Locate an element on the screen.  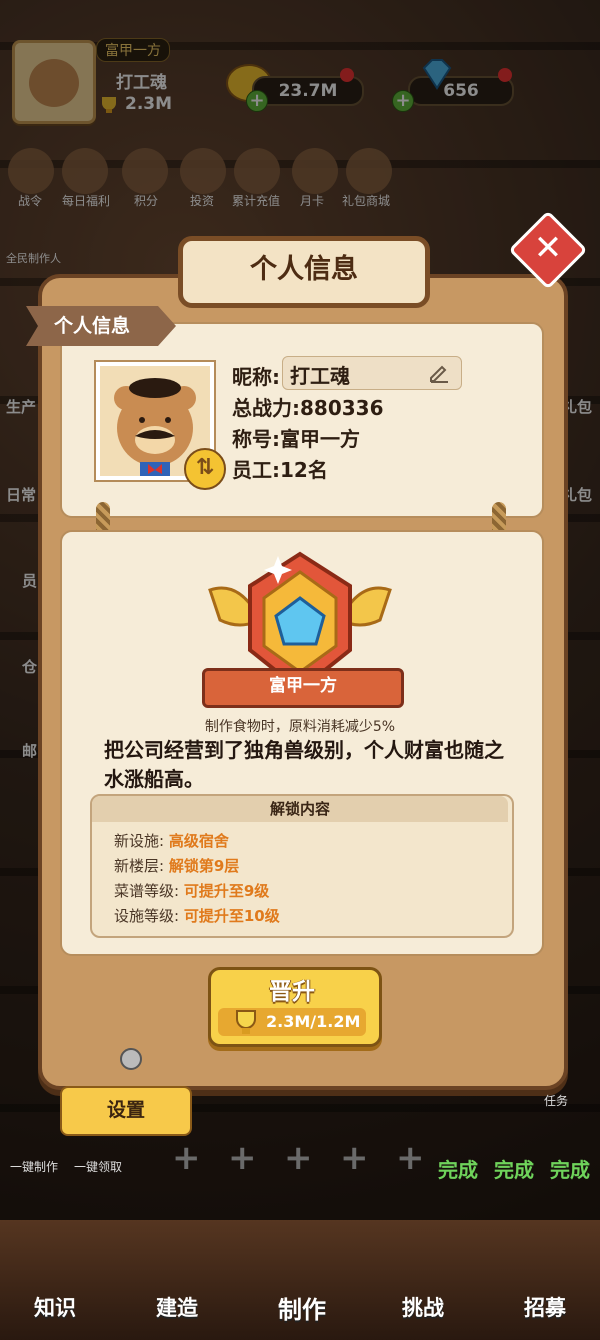
unlock-row: 新楼层: 解锁第9层 is located at coordinates (176, 865).